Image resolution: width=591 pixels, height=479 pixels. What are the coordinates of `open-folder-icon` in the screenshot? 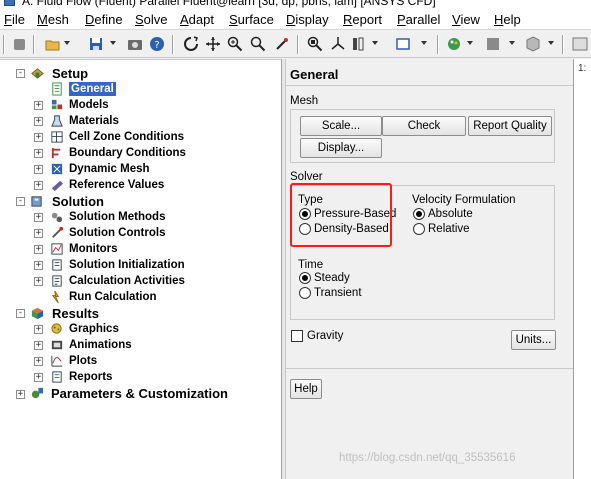 It's located at (53, 44).